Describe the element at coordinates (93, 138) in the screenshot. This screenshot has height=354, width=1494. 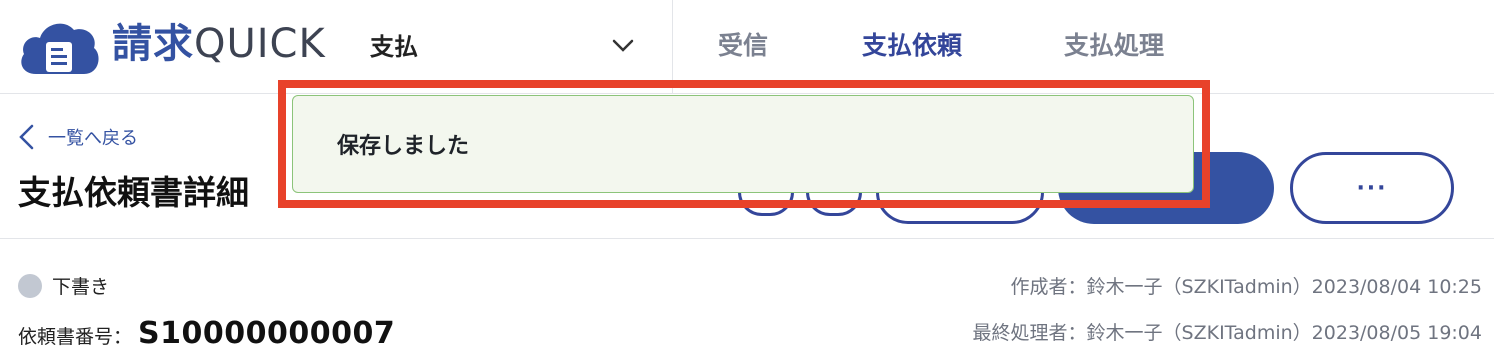
I see `back-link-label: 一覧へ戻る` at that location.